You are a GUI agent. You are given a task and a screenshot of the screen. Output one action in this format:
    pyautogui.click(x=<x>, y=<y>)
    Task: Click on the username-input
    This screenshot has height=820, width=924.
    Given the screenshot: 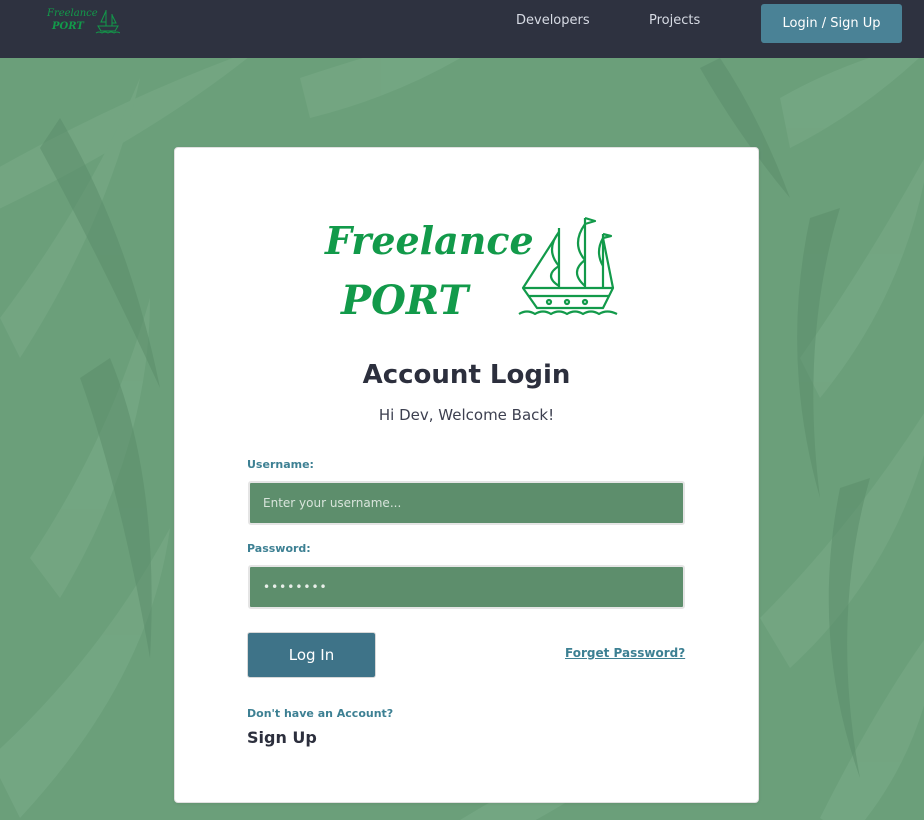 What is the action you would take?
    pyautogui.click(x=466, y=503)
    